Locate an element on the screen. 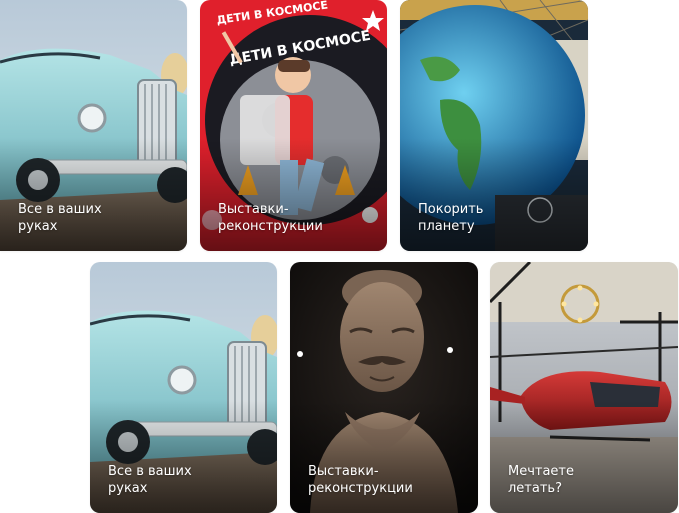  card-all-in-your-hands-2: Все в ваших руках is located at coordinates (183, 387).